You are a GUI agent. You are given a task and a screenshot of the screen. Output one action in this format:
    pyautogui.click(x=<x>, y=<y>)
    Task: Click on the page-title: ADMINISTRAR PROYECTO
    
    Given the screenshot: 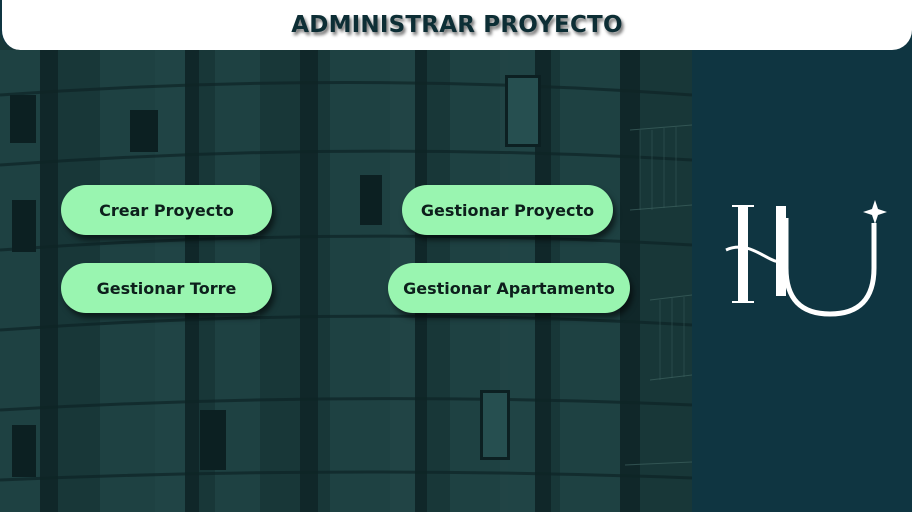 What is the action you would take?
    pyautogui.click(x=457, y=25)
    